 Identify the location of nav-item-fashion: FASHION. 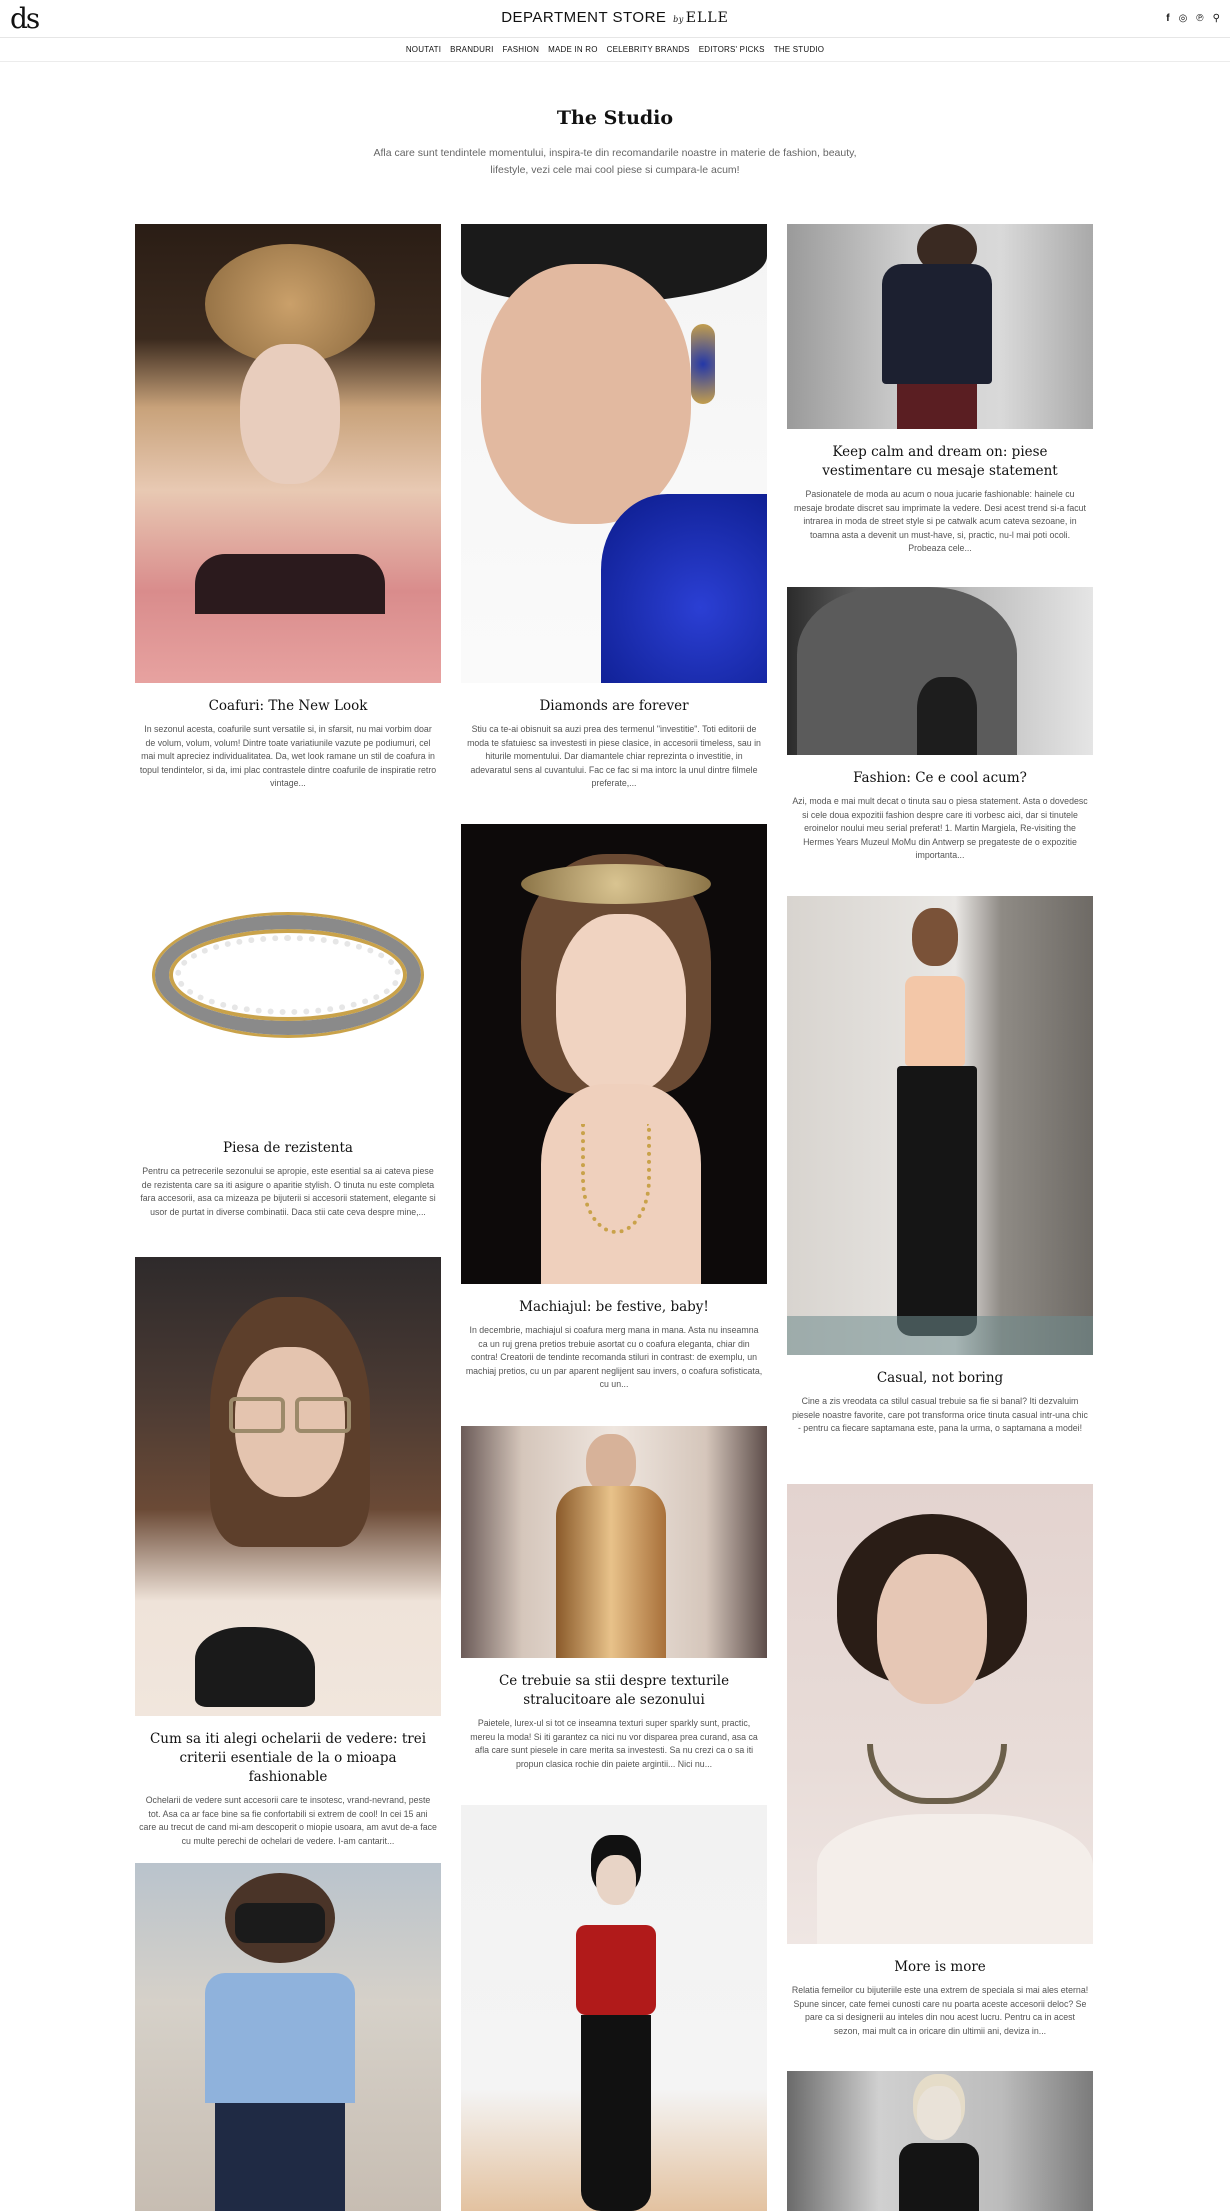
(521, 49).